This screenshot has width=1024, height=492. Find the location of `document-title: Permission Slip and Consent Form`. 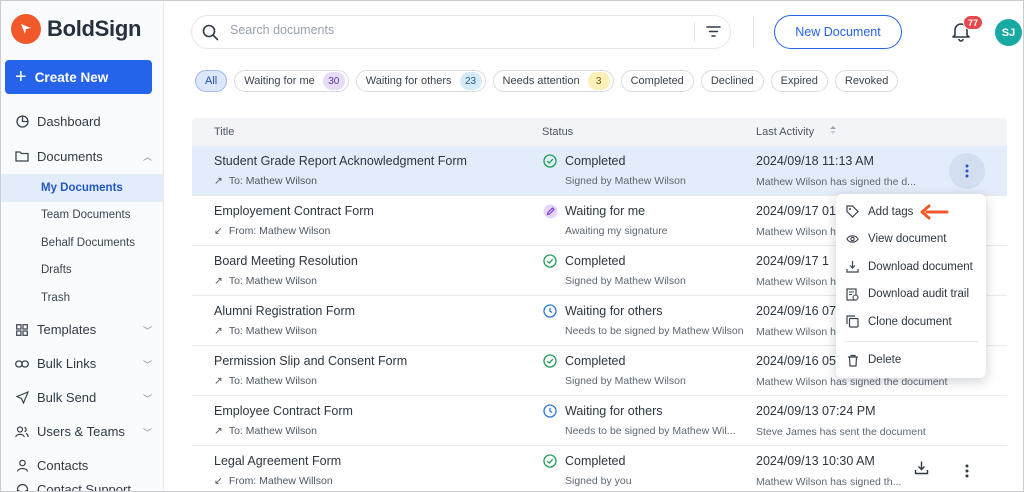

document-title: Permission Slip and Consent Form is located at coordinates (310, 361).